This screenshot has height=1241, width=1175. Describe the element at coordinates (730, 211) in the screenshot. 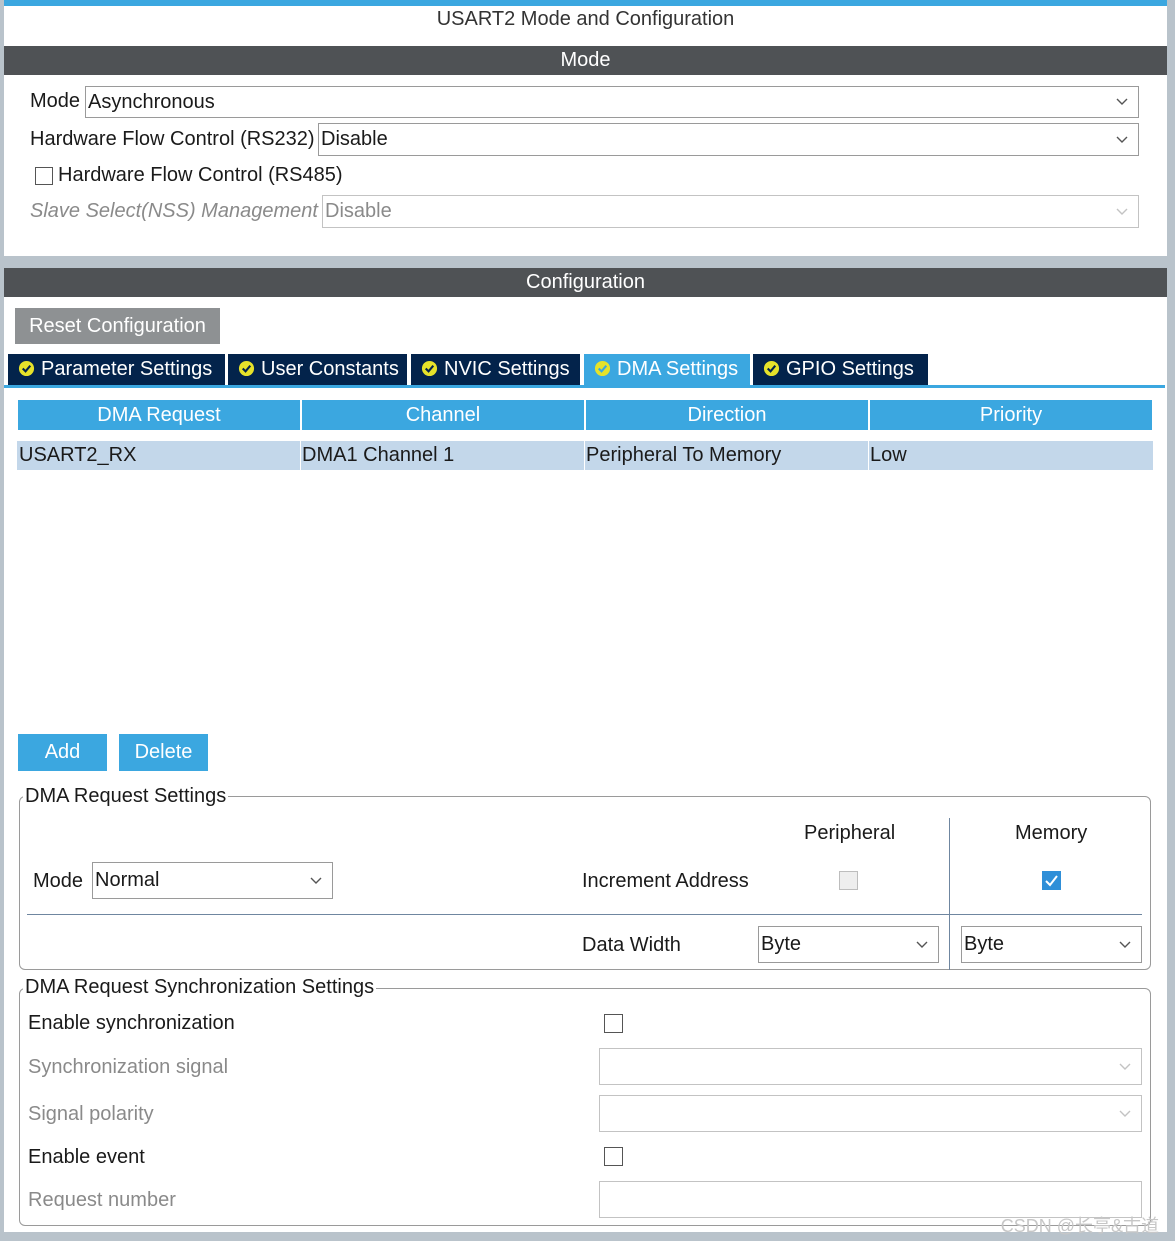

I see `slave-select-select: Disable` at that location.